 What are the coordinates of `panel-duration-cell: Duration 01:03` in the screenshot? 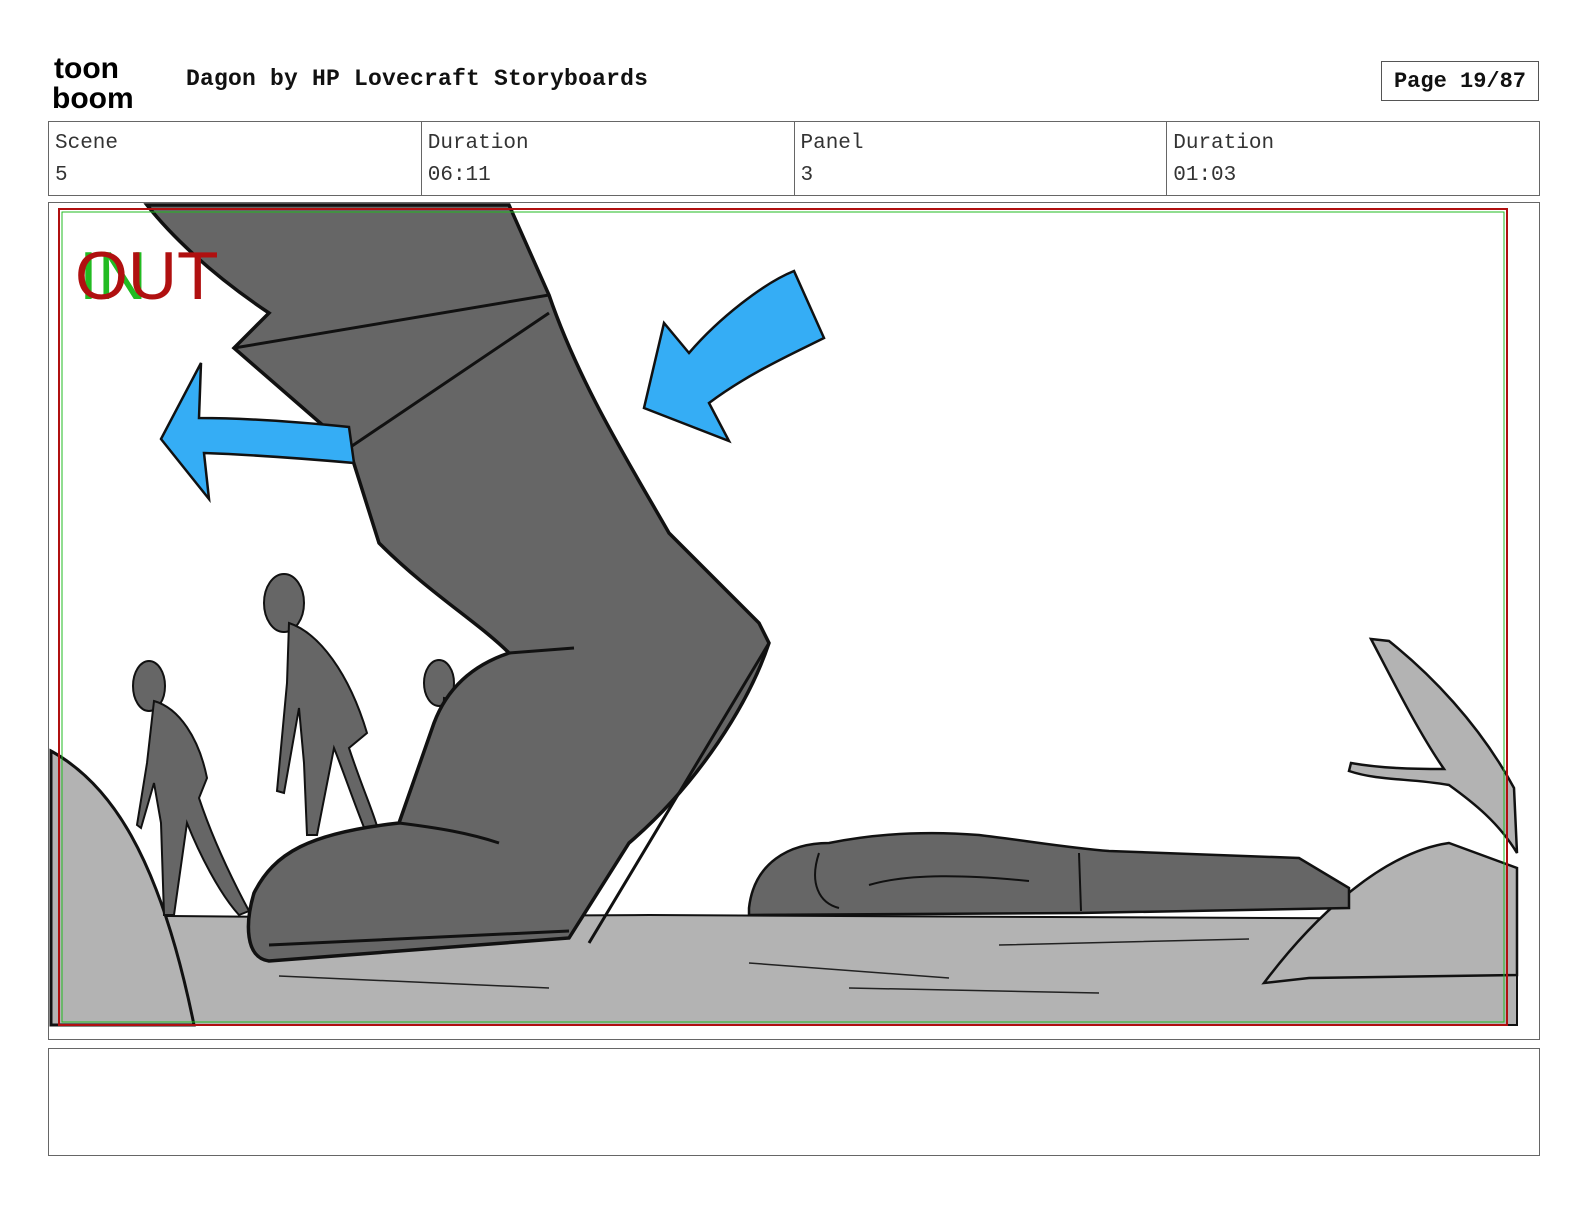 It's located at (1353, 158).